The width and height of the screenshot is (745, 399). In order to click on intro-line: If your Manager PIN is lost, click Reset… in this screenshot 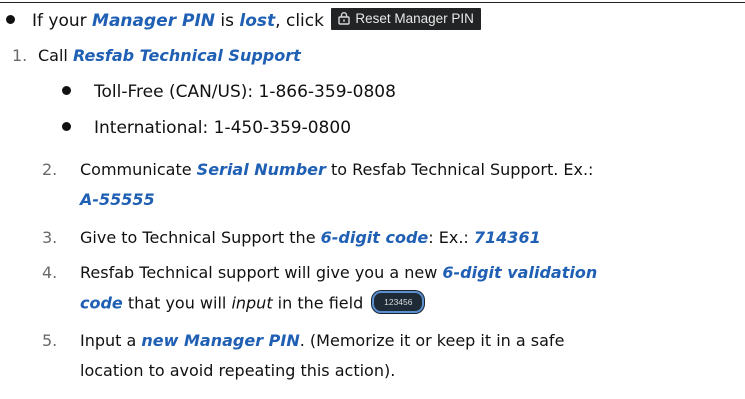, I will do `click(243, 20)`.